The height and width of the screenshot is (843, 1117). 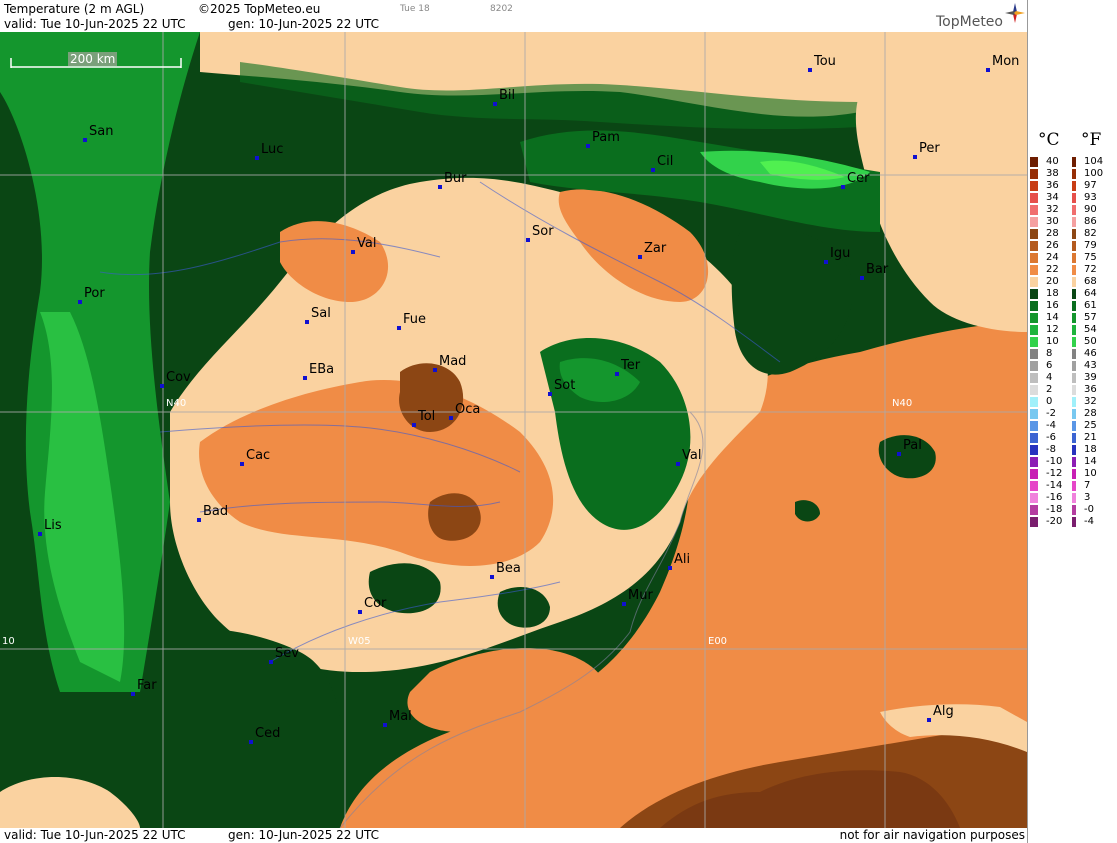 What do you see at coordinates (1052, 161) in the screenshot?
I see `legend-label-c: 40` at bounding box center [1052, 161].